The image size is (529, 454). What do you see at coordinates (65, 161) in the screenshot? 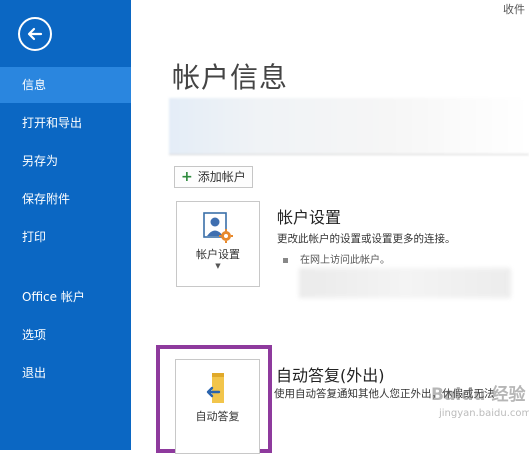
I see `sidebar-item-save-as: 另存为` at bounding box center [65, 161].